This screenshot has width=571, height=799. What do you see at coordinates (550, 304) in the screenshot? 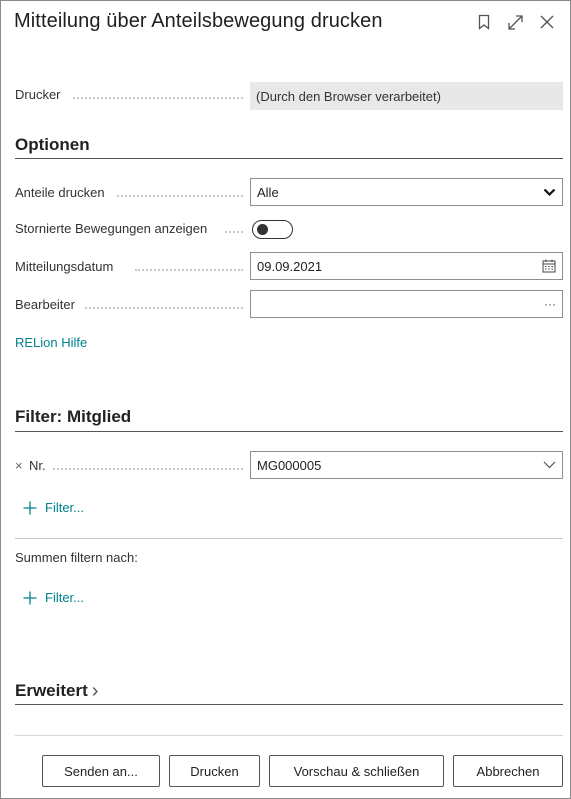
I see `lookup-ellipsis-icon: ···` at bounding box center [550, 304].